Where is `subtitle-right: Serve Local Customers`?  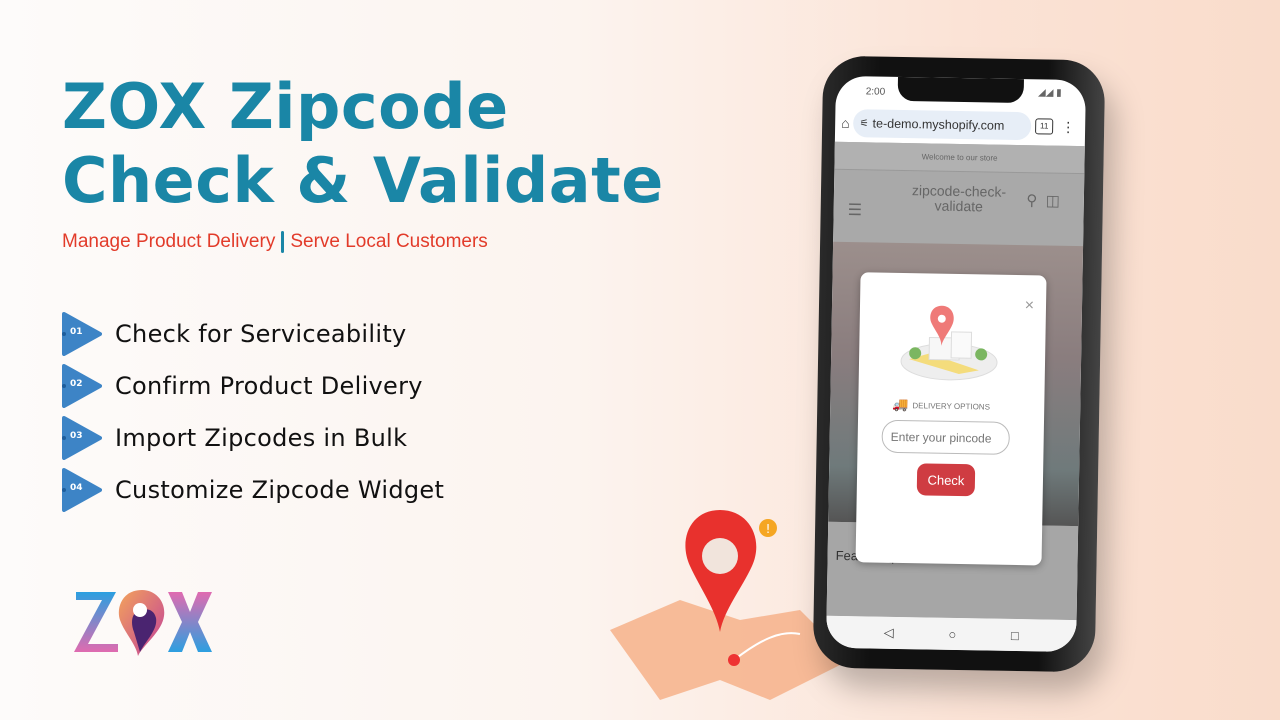 subtitle-right: Serve Local Customers is located at coordinates (389, 241).